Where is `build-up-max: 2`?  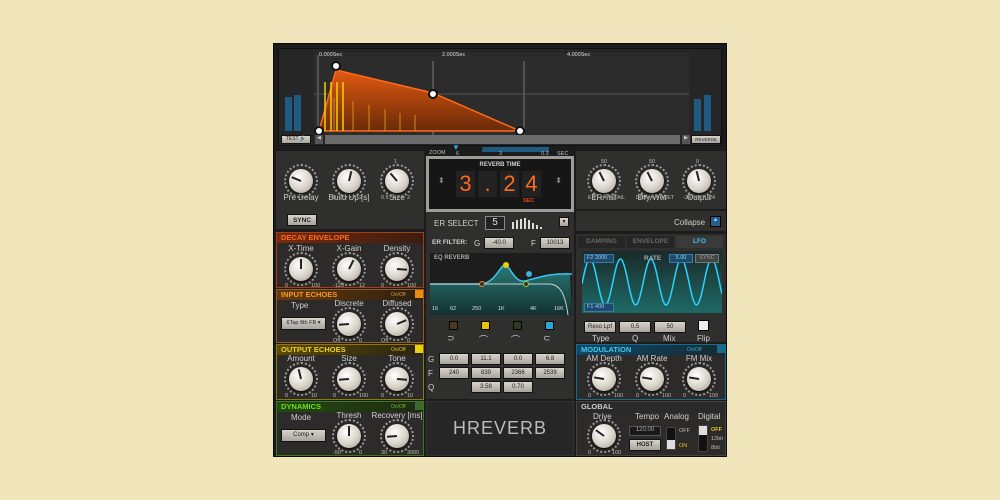 build-up-max: 2 is located at coordinates (361, 198).